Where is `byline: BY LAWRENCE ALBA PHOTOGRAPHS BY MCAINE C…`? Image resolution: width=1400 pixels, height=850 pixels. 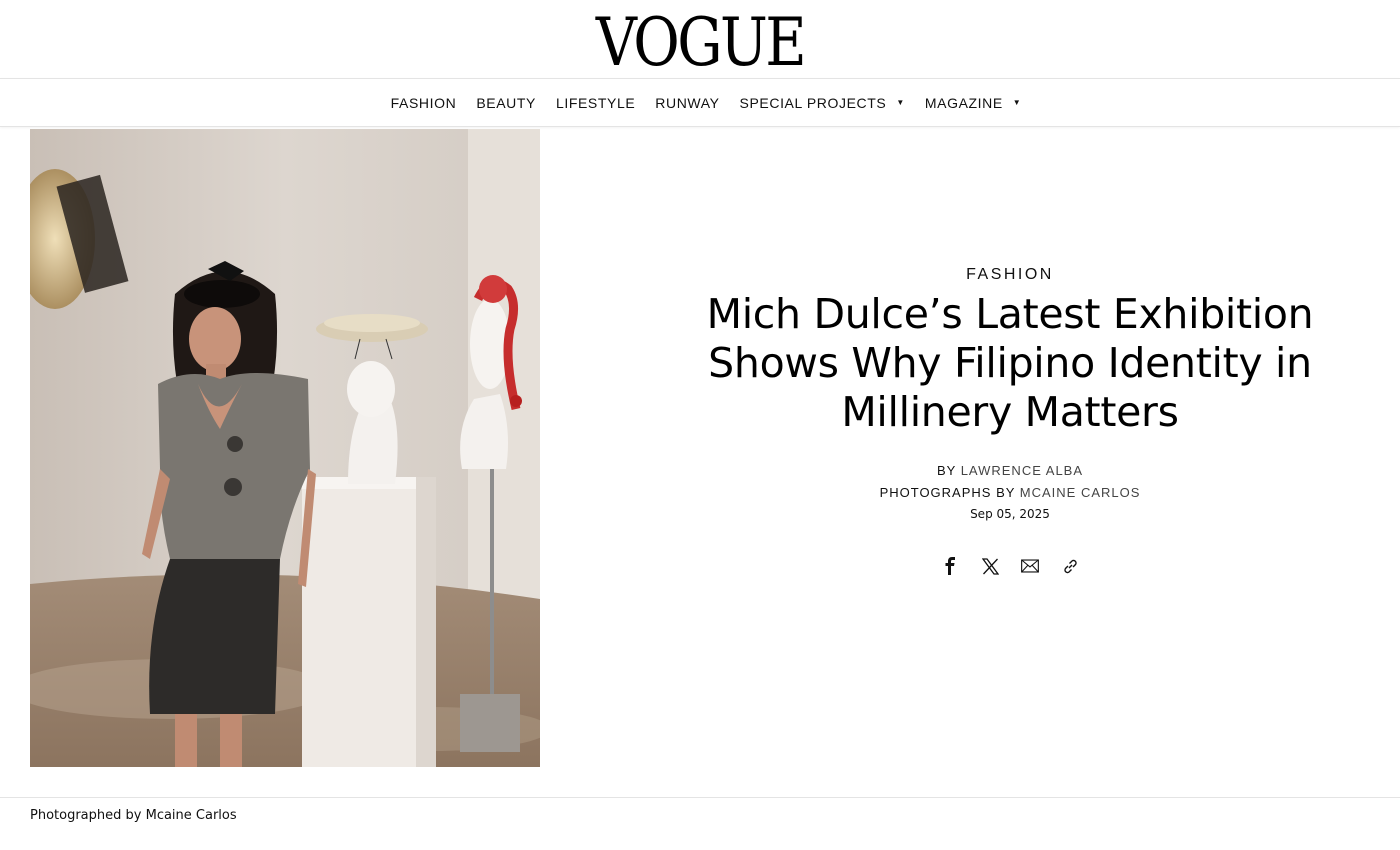
byline: BY LAWRENCE ALBA PHOTOGRAPHS BY MCAINE C… is located at coordinates (1010, 482).